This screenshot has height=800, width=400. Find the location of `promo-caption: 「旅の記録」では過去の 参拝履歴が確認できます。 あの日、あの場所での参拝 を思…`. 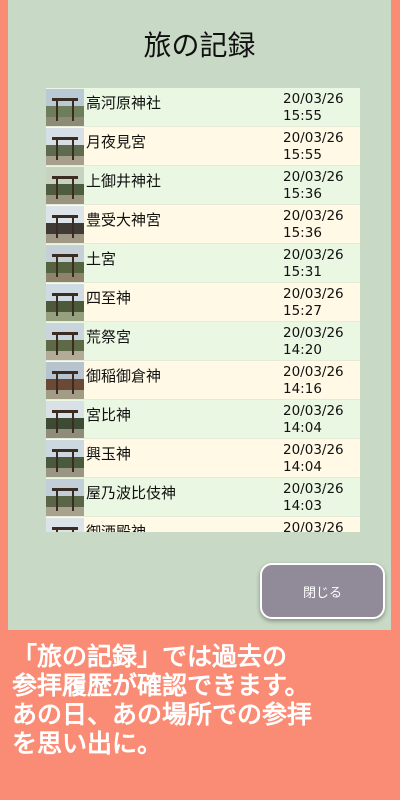

promo-caption: 「旅の記録」では過去の 参拝履歴が確認できます。 あの日、あの場所での参拝 を思… is located at coordinates (162, 700).